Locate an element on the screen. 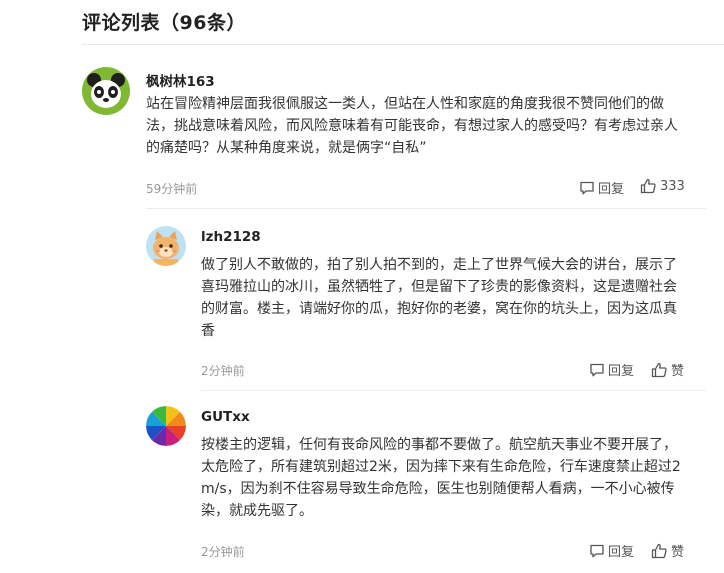 The image size is (724, 573). comment-line: 染，就成先驱了。 is located at coordinates (257, 511).